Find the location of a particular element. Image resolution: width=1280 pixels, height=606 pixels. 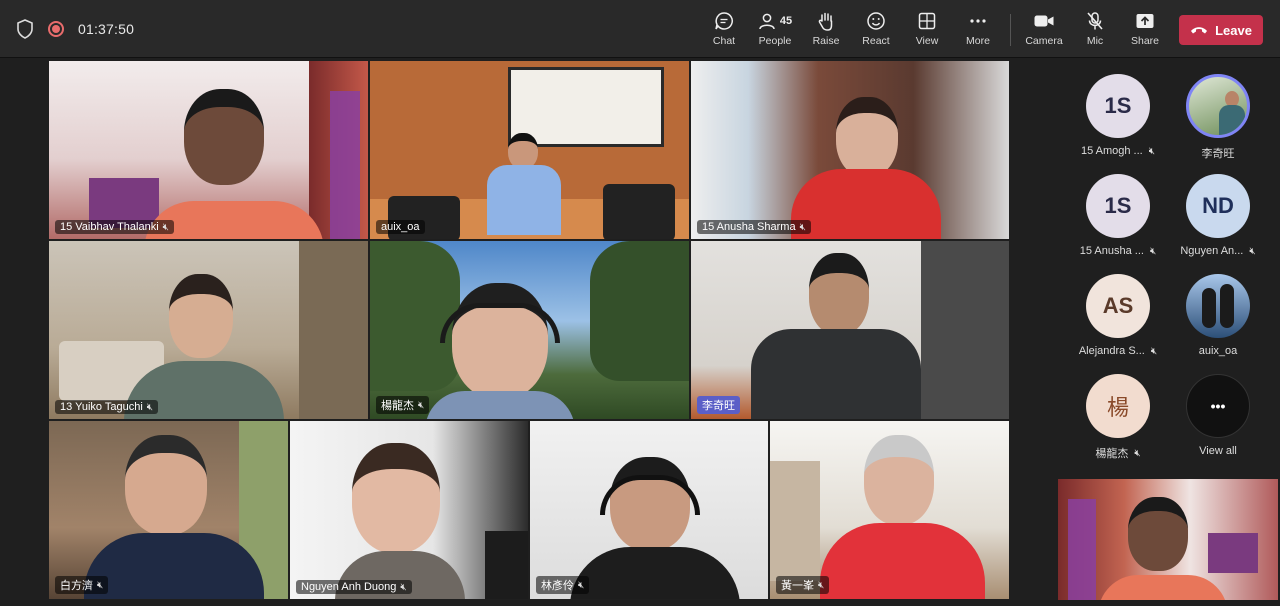

participant-name: 白方濟 is located at coordinates (76, 586).